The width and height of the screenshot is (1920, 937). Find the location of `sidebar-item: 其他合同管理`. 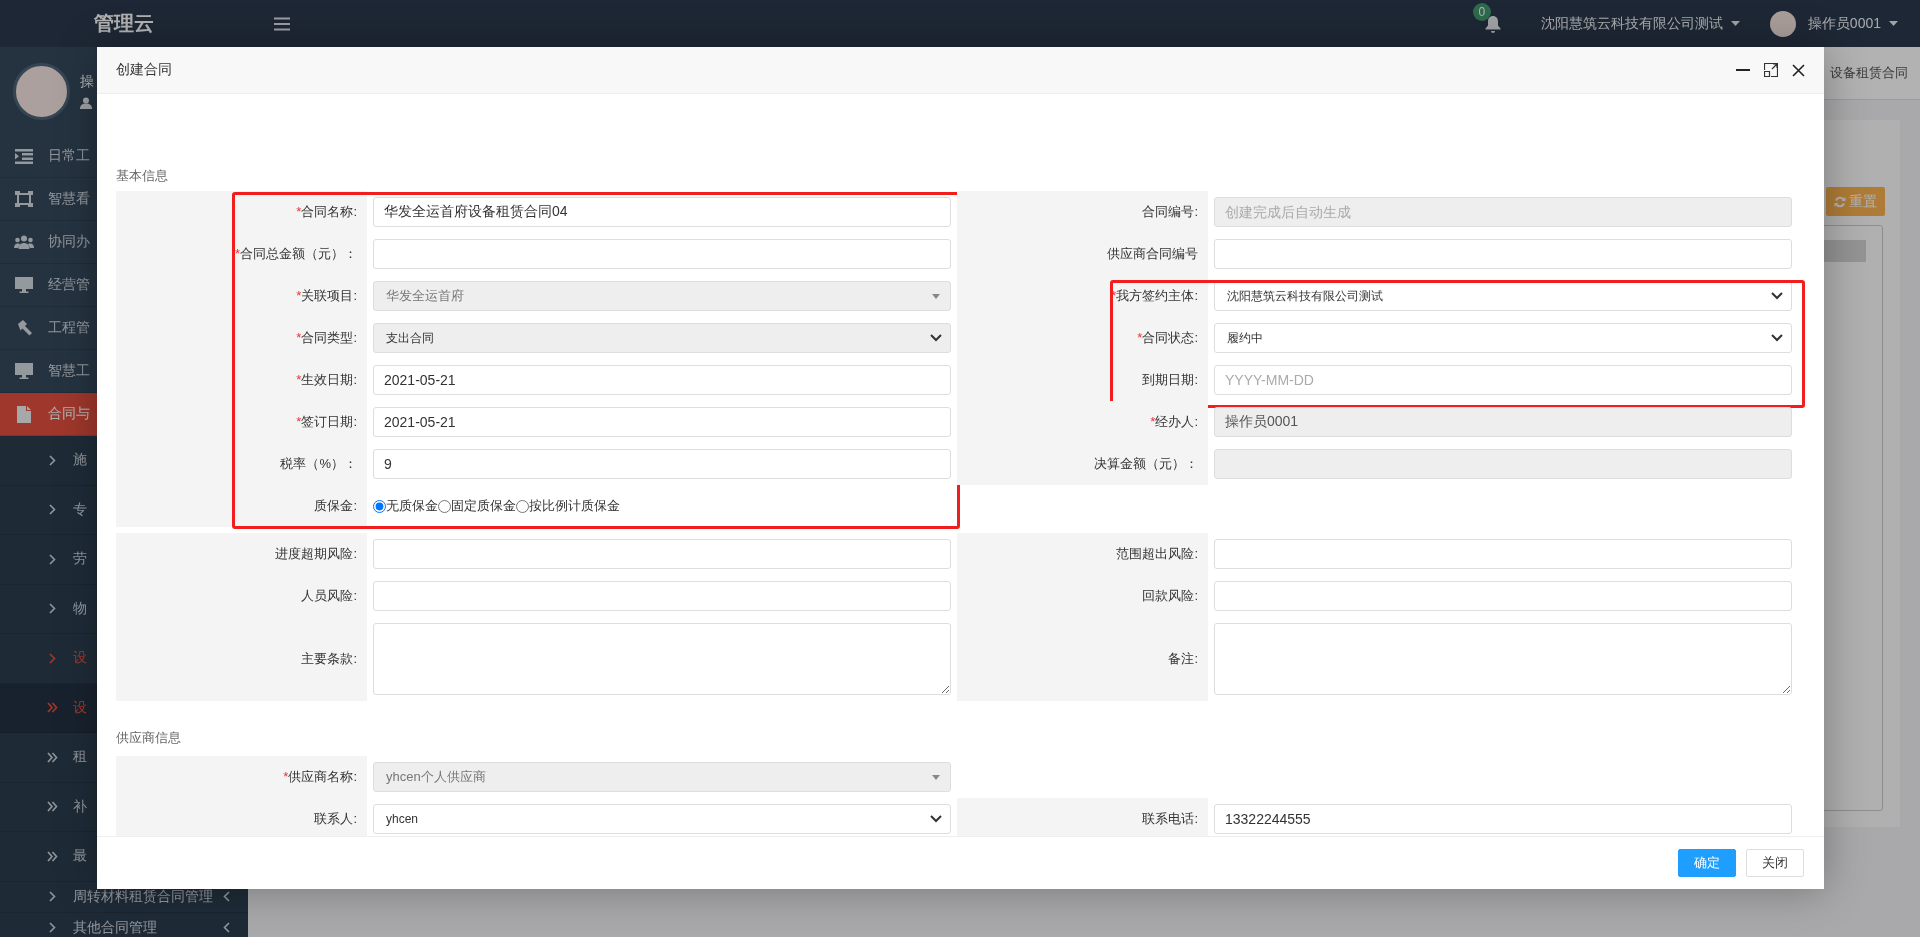

sidebar-item: 其他合同管理 is located at coordinates (124, 924).